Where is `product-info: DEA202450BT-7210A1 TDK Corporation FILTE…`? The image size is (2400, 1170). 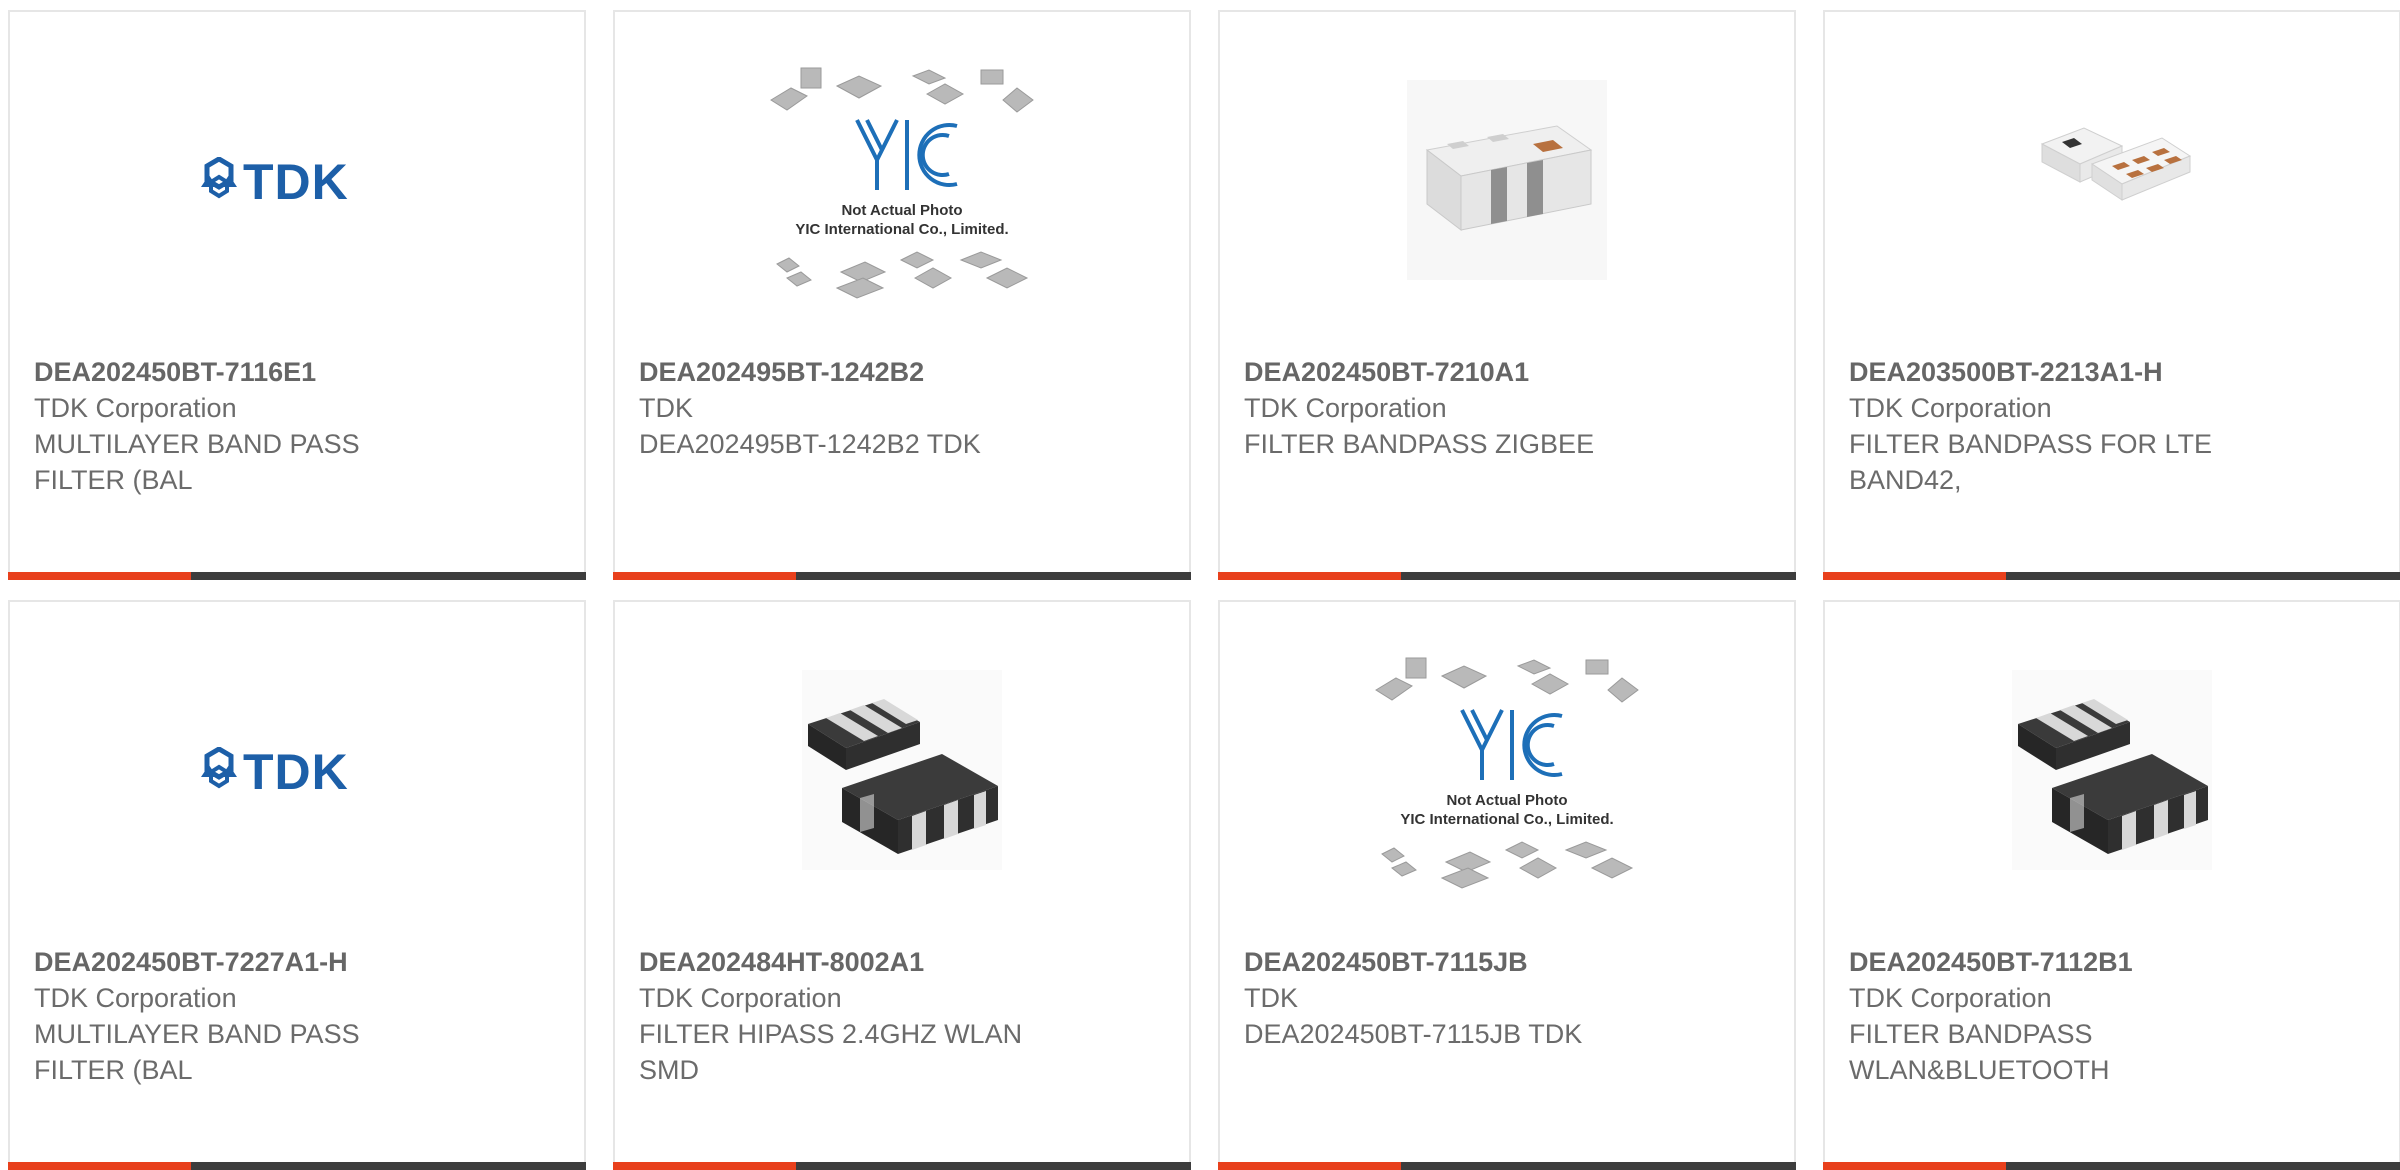 product-info: DEA202450BT-7210A1 TDK Corporation FILTE… is located at coordinates (1507, 408).